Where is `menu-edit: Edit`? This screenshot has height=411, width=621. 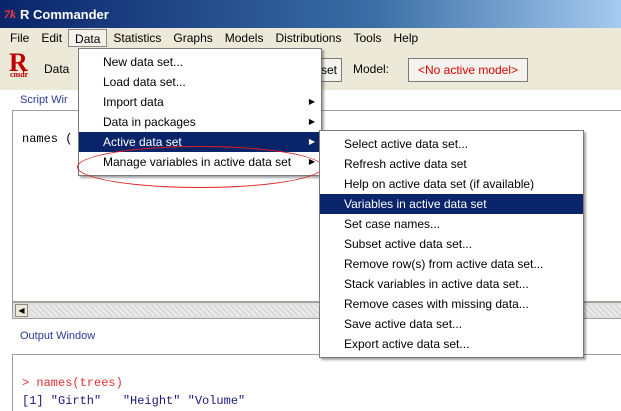 menu-edit: Edit is located at coordinates (51, 38).